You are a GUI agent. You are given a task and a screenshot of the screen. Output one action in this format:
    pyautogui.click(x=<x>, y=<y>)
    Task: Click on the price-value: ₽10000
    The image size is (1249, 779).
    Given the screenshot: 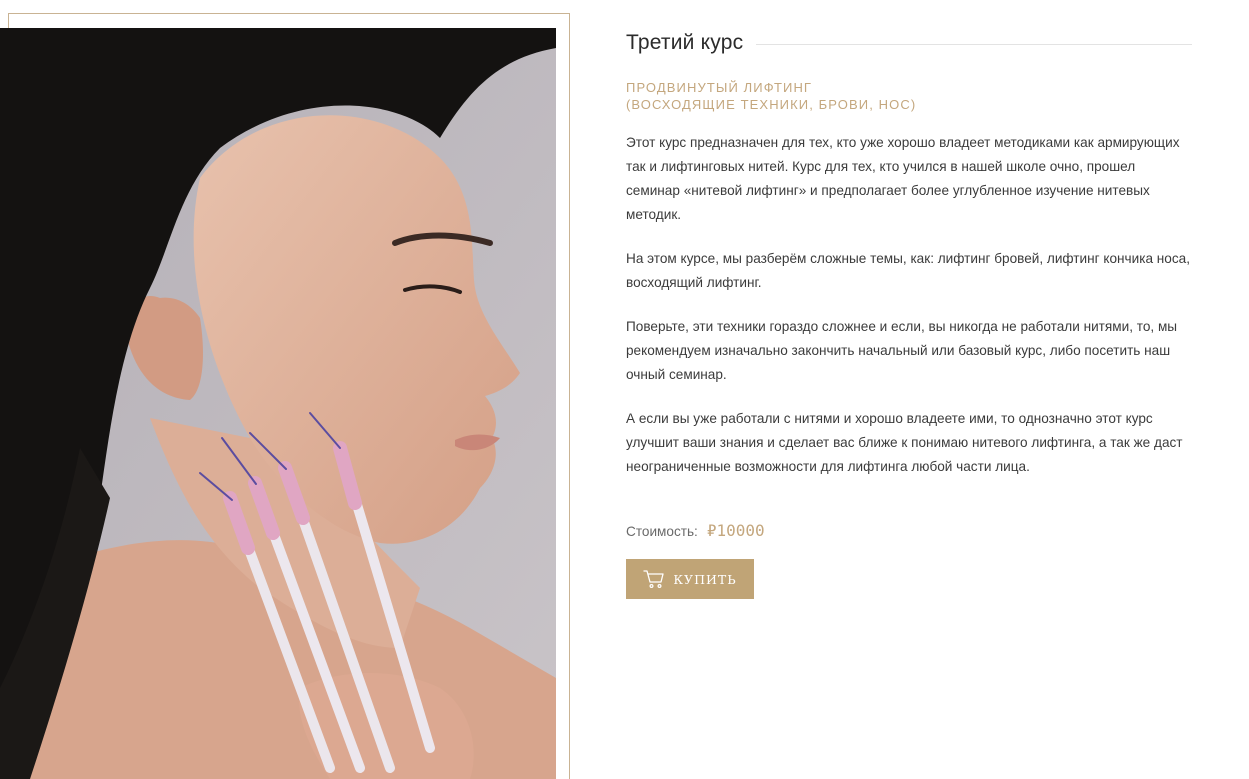 What is the action you would take?
    pyautogui.click(x=735, y=530)
    